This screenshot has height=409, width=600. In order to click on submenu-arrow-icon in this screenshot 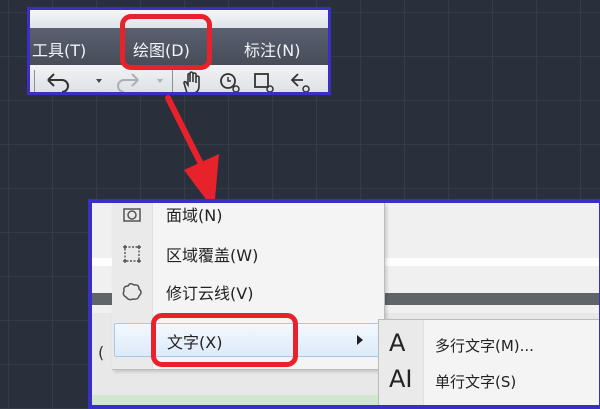, I will do `click(360, 340)`.